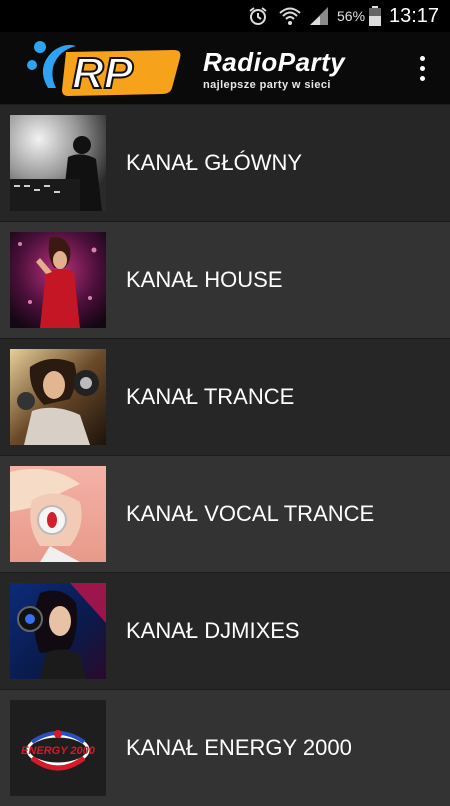 This screenshot has height=806, width=450. I want to click on trance-headphones-girl-thumbnail, so click(58, 397).